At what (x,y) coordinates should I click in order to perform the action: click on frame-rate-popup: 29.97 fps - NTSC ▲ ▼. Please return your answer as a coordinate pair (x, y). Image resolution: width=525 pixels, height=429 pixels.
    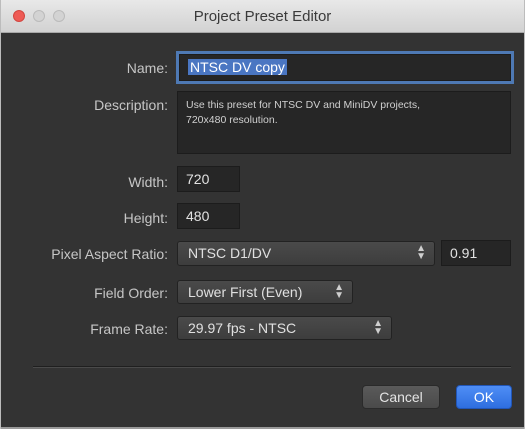
    Looking at the image, I should click on (284, 328).